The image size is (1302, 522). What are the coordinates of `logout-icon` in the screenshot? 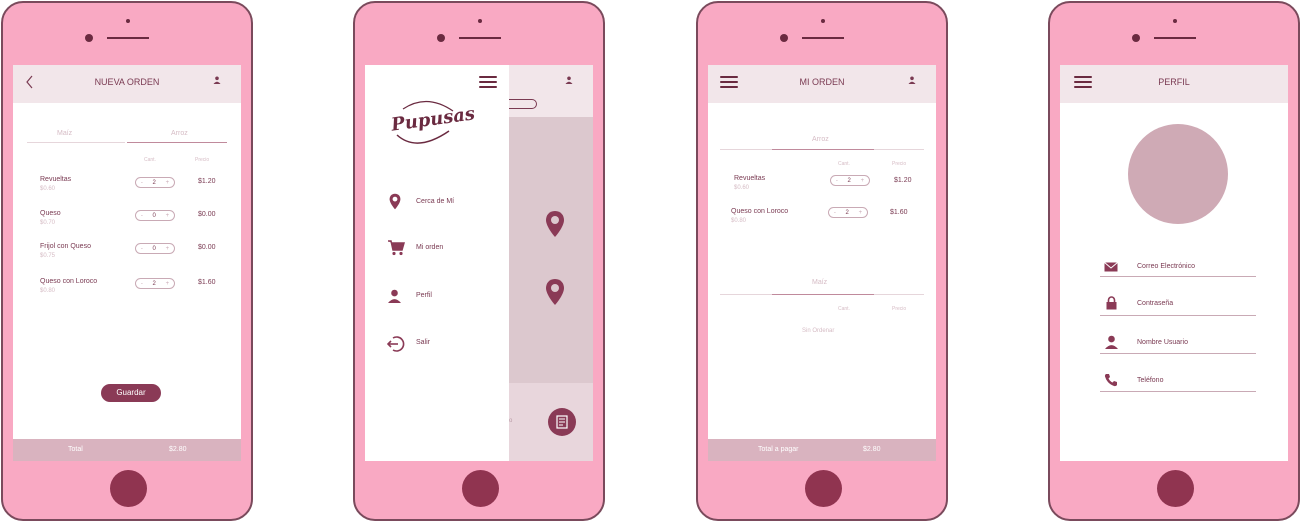 It's located at (396, 344).